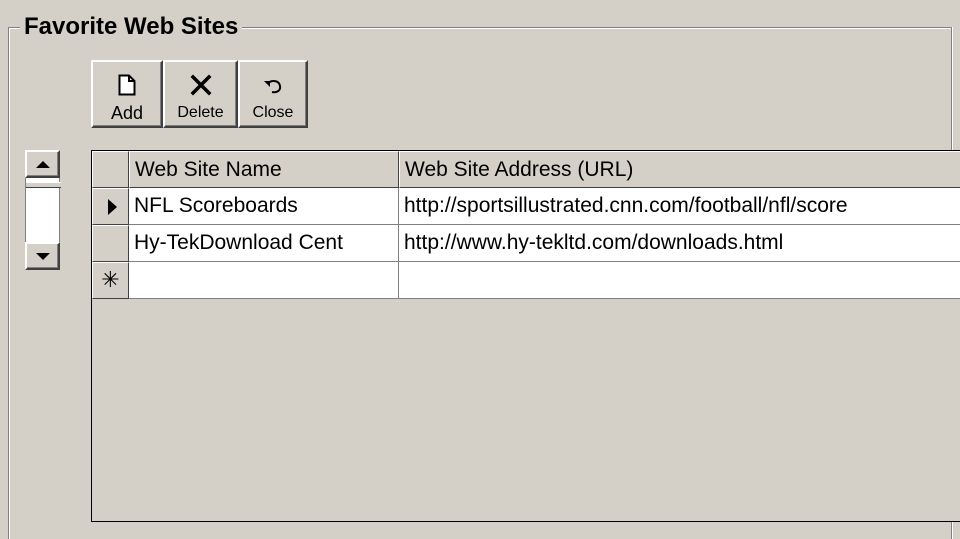 This screenshot has width=960, height=539. I want to click on scroll-thumb, so click(43, 185).